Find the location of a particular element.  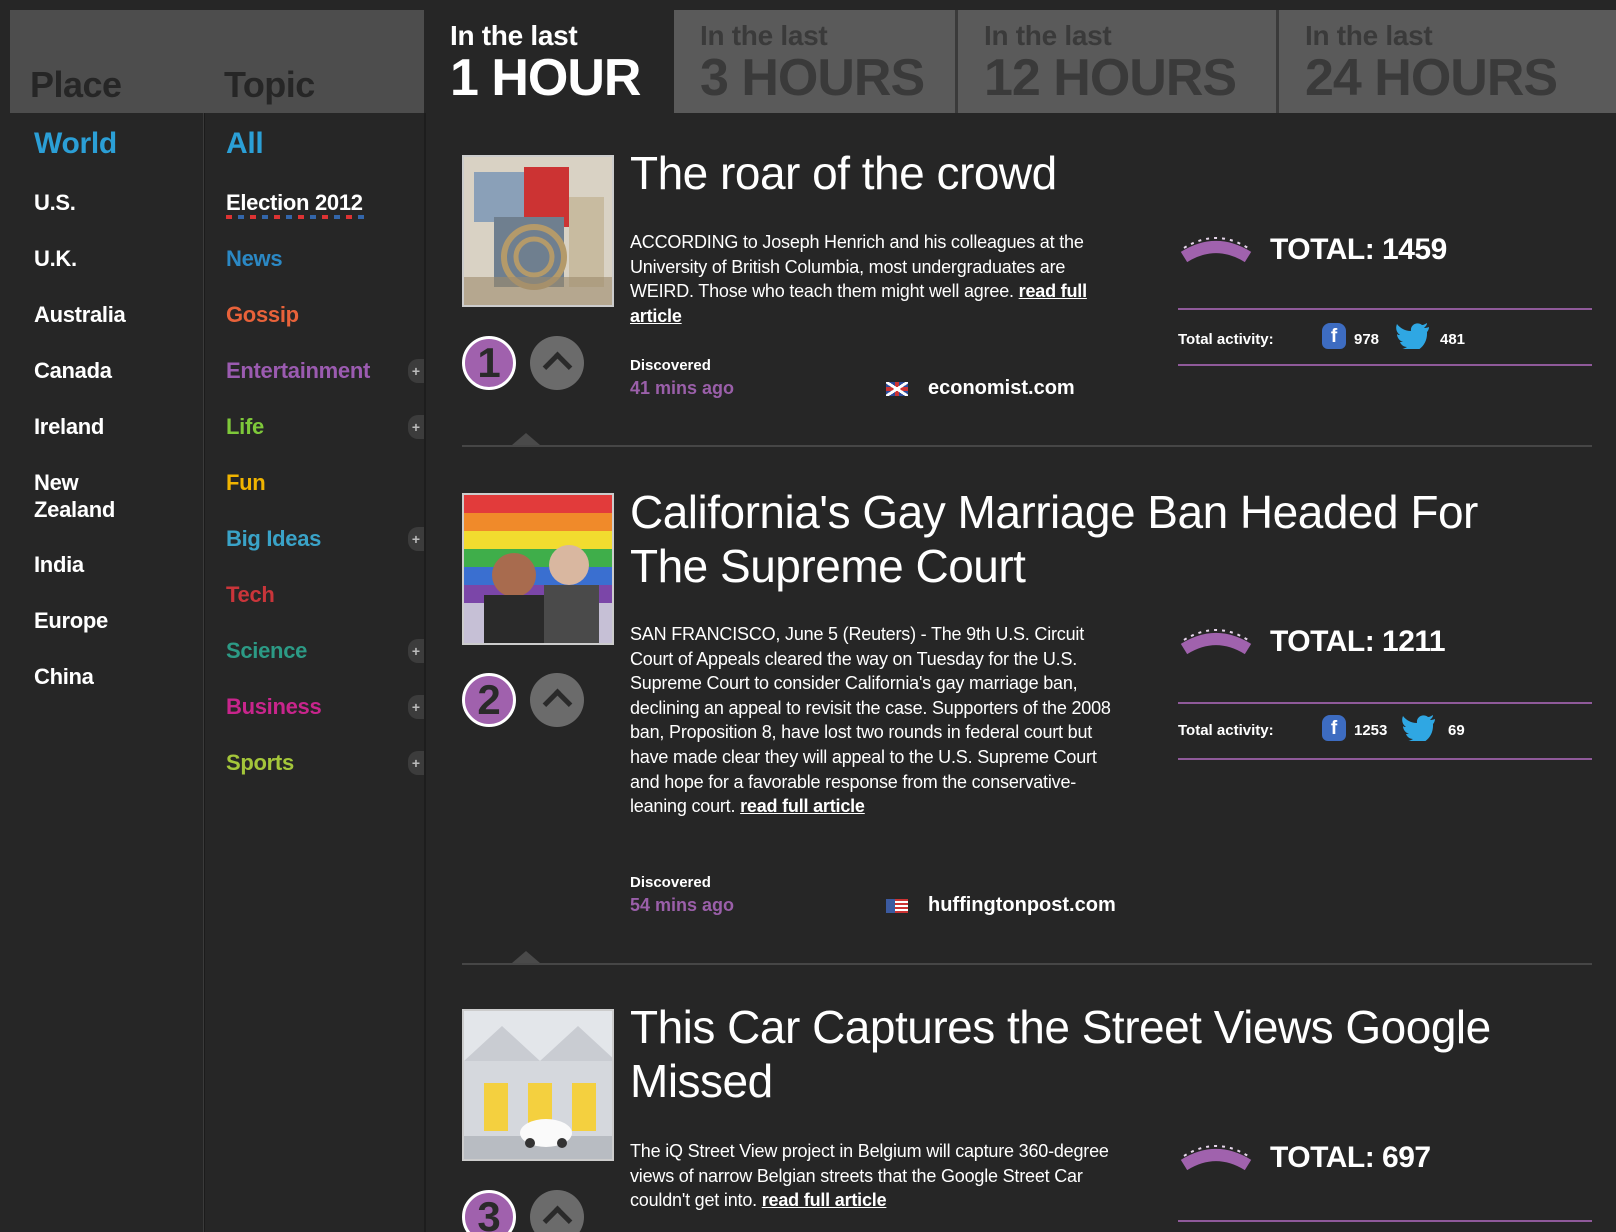

facebook-count: 1253 is located at coordinates (1371, 730).